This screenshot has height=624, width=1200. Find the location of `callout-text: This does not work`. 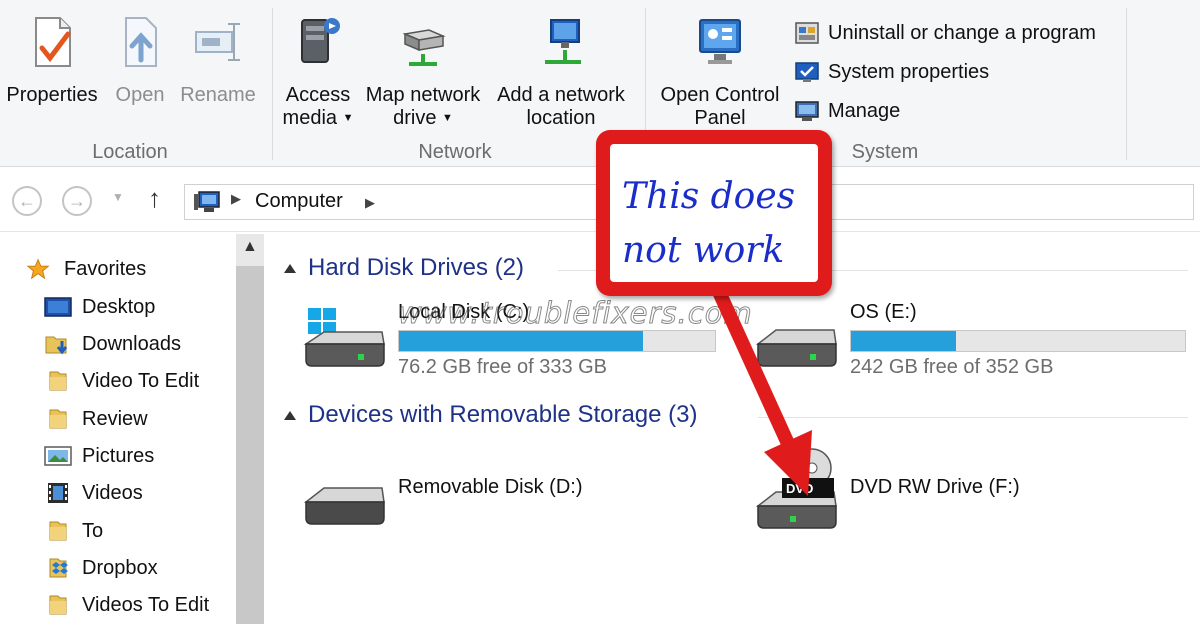

callout-text: This does not work is located at coordinates (709, 223).